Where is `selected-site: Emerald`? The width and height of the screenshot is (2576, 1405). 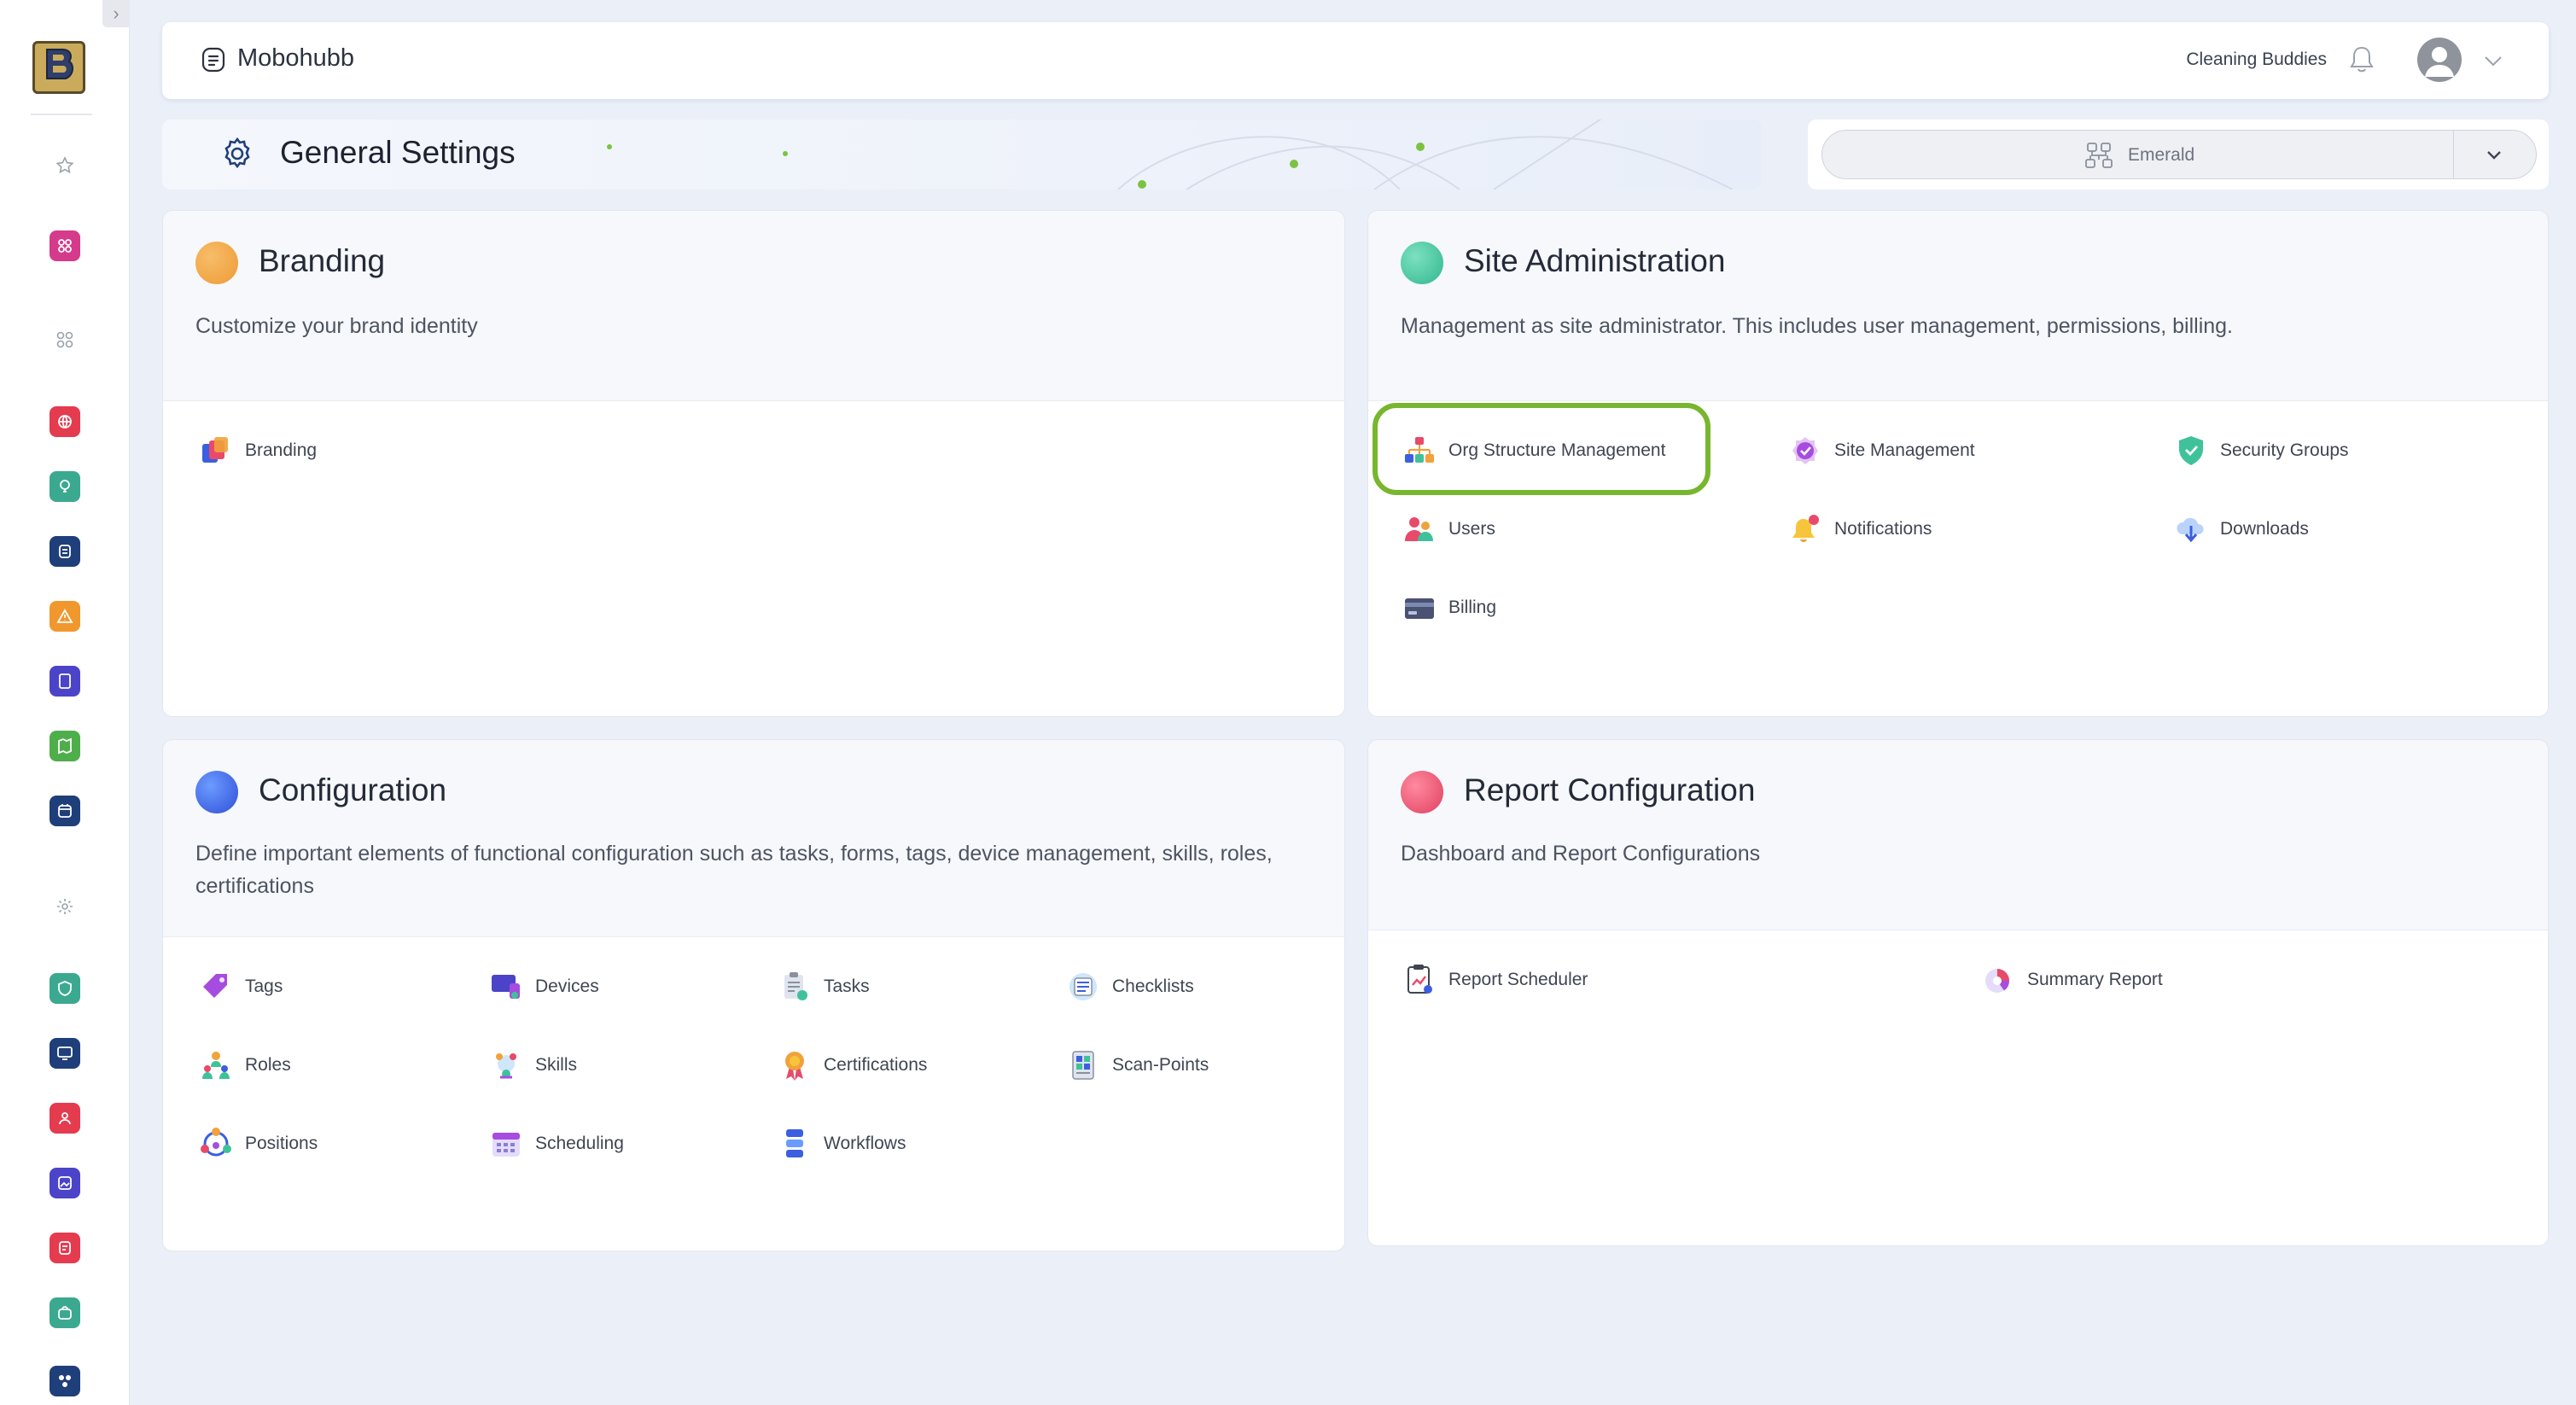
selected-site: Emerald is located at coordinates (2161, 155).